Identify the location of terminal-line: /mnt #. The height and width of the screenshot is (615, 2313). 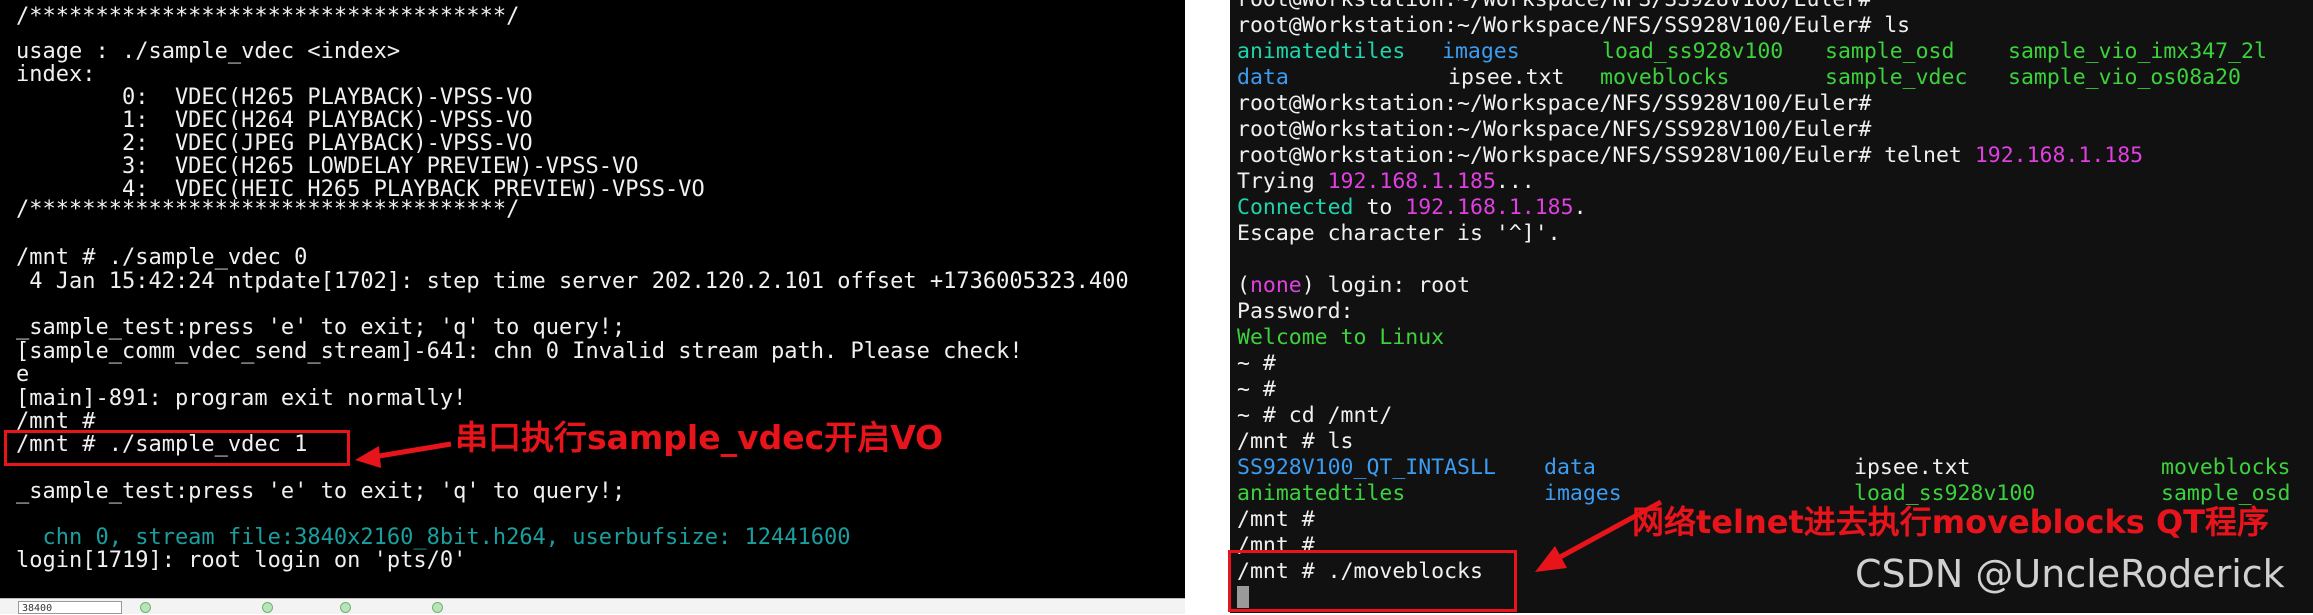
(1276, 519).